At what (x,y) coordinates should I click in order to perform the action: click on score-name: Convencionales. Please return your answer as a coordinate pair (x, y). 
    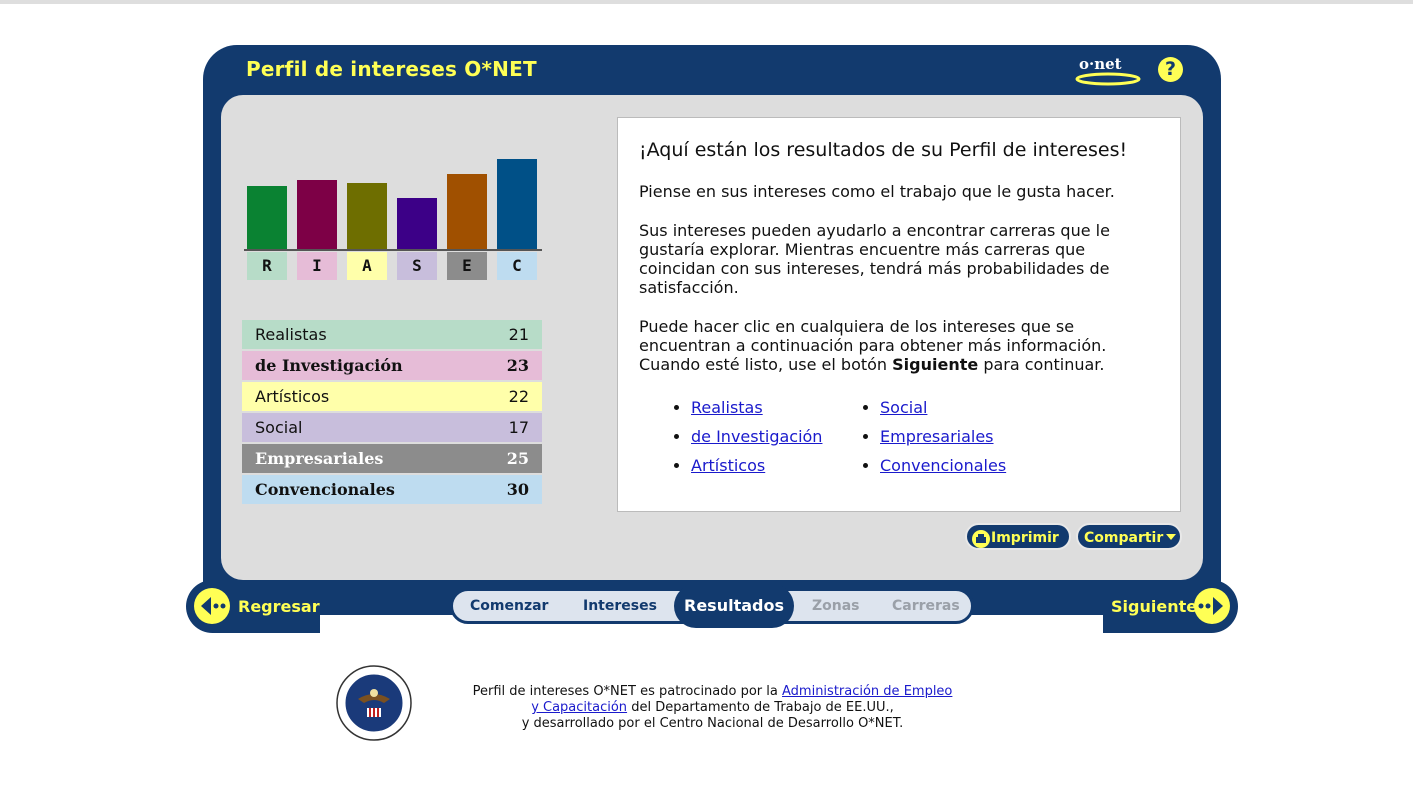
    Looking at the image, I should click on (325, 489).